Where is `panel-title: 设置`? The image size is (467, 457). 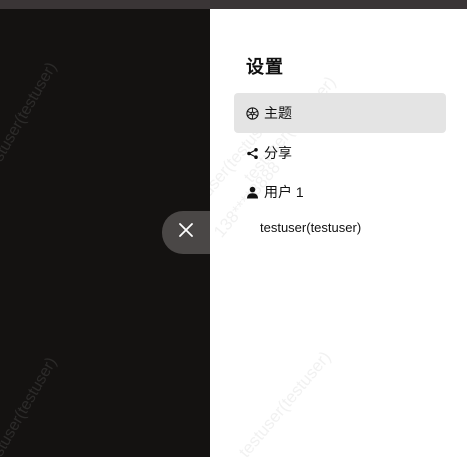
panel-title: 设置 is located at coordinates (265, 67).